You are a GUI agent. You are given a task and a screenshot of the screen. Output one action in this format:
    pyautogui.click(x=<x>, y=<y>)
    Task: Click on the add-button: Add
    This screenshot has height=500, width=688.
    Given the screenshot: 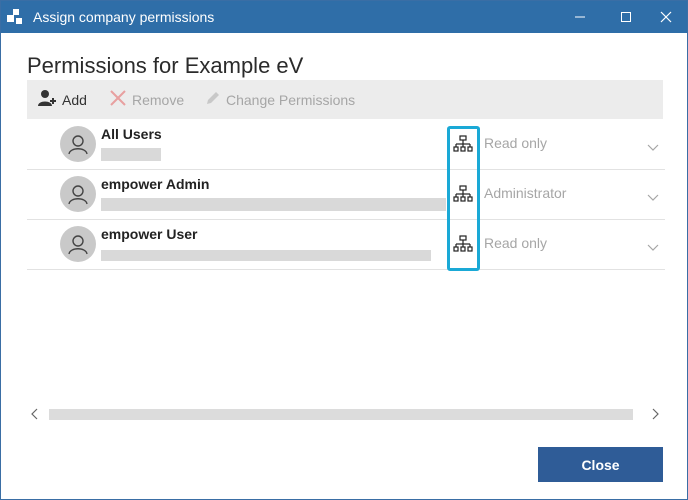 What is the action you would take?
    pyautogui.click(x=62, y=99)
    